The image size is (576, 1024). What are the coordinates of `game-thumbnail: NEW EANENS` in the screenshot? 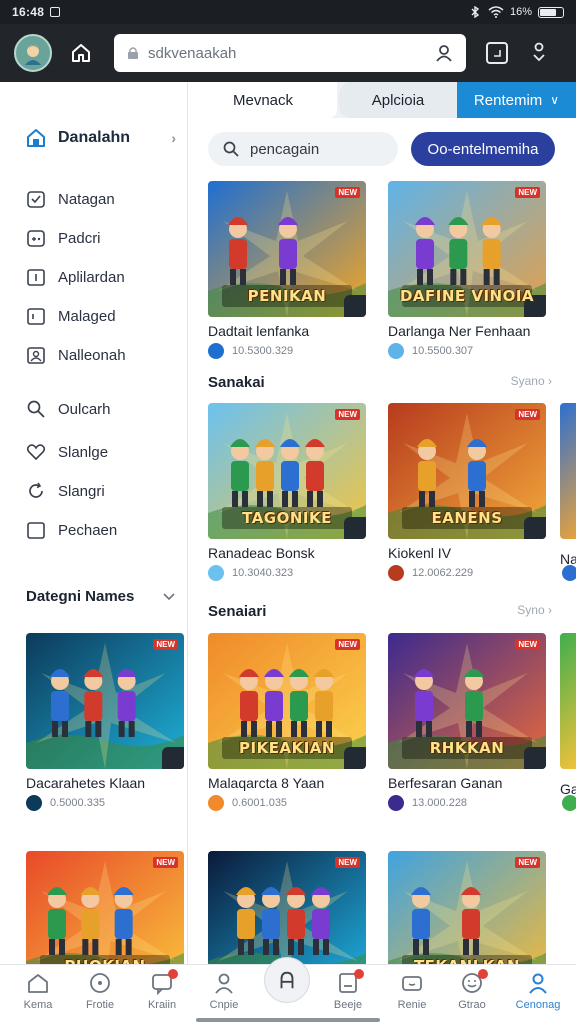 It's located at (467, 471).